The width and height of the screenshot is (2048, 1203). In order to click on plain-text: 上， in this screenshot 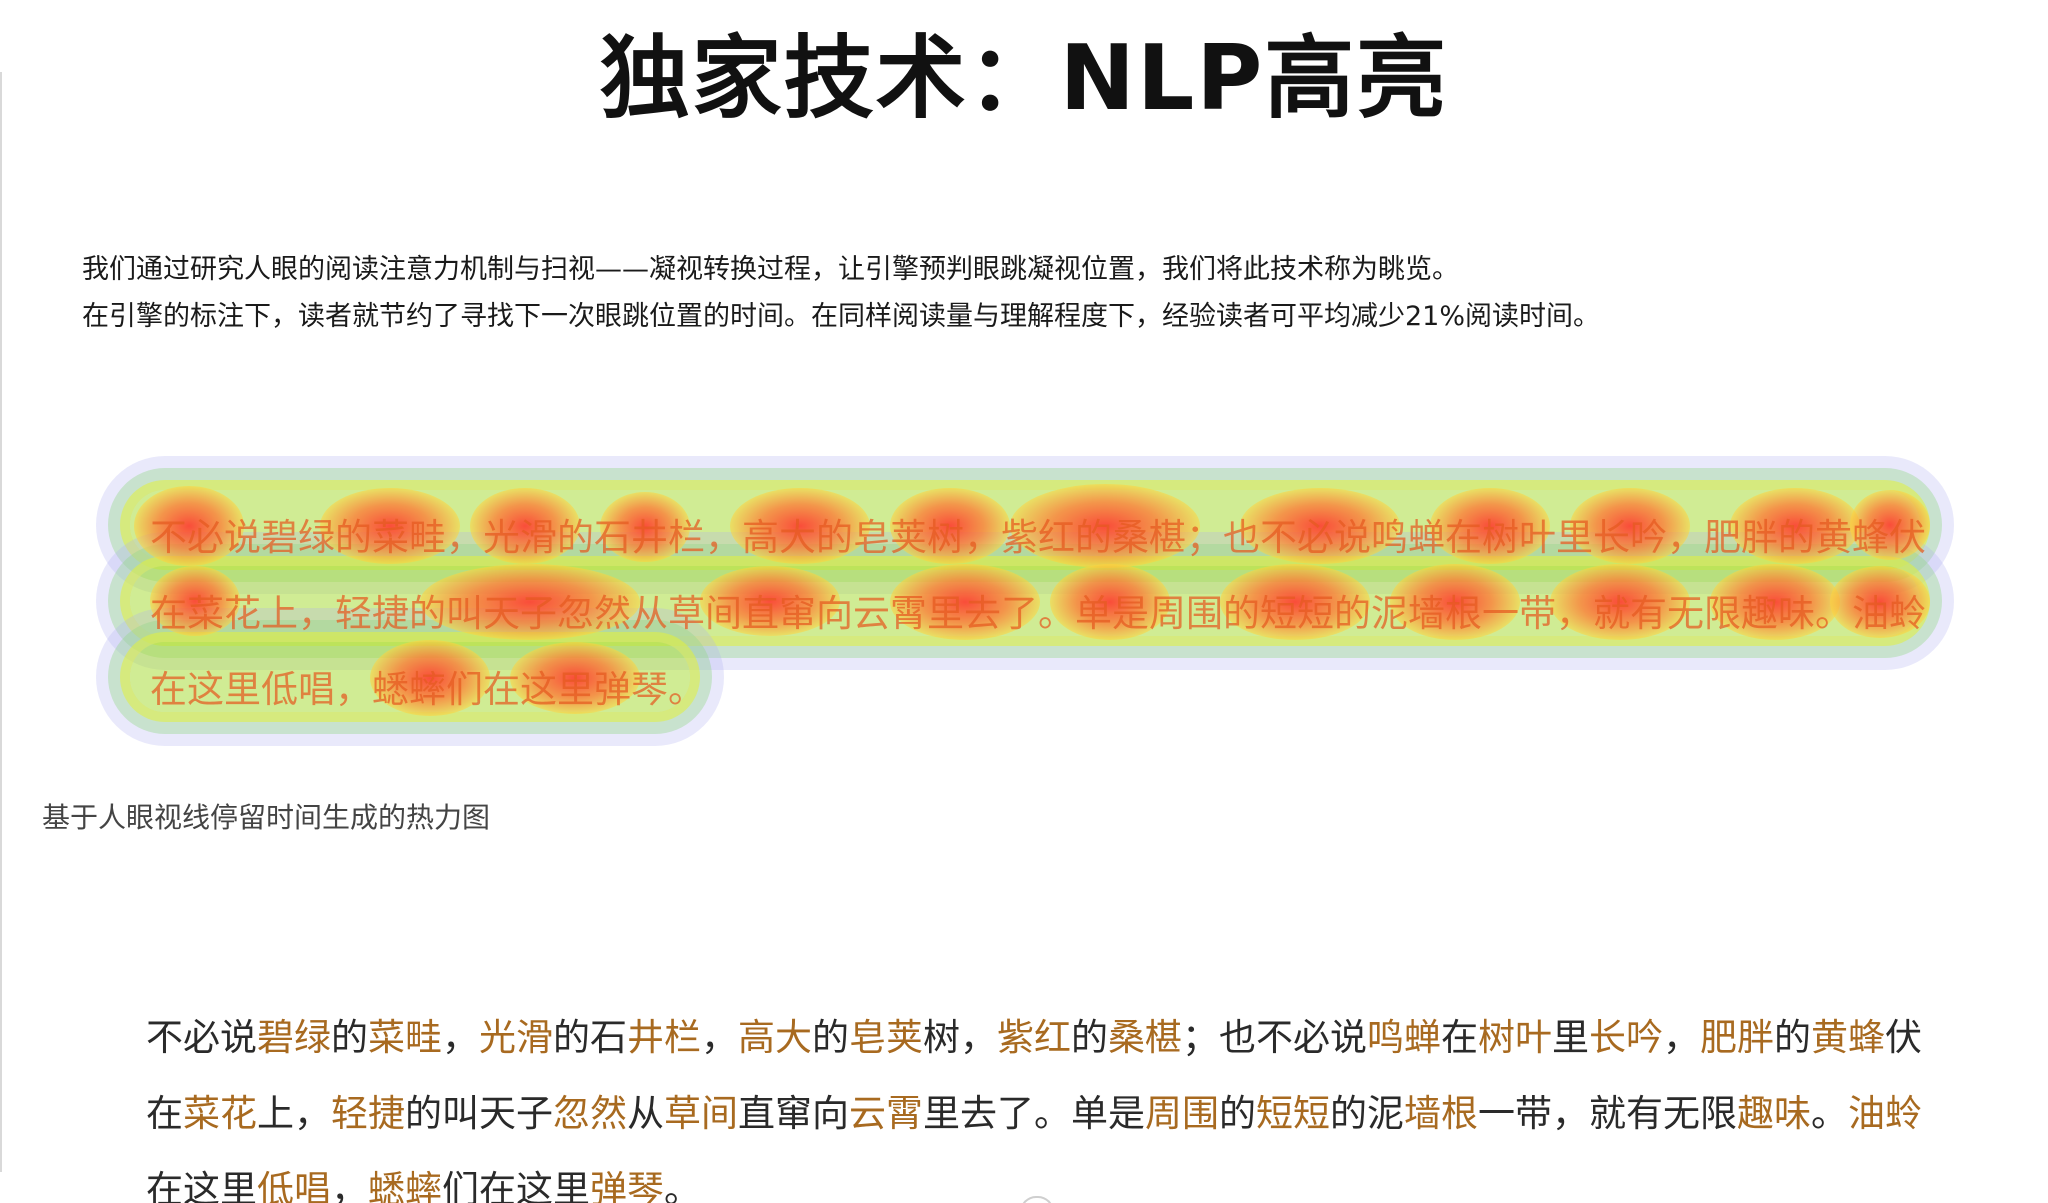, I will do `click(294, 1113)`.